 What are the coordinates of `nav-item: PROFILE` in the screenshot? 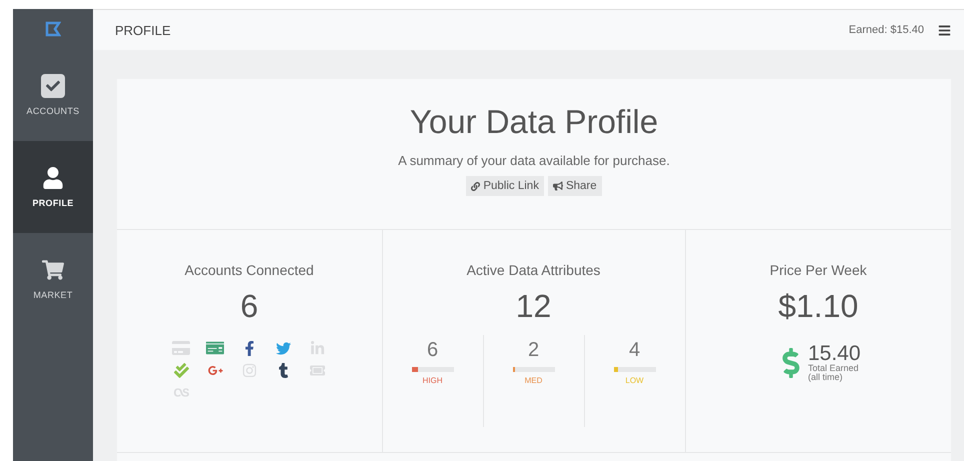 It's located at (53, 187).